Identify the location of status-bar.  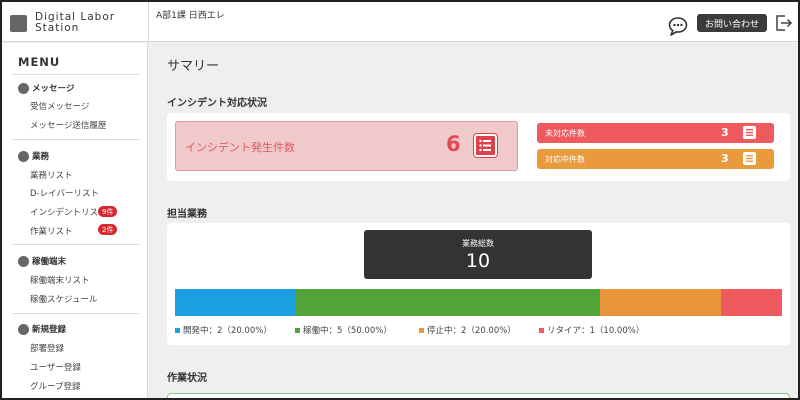
(478, 302).